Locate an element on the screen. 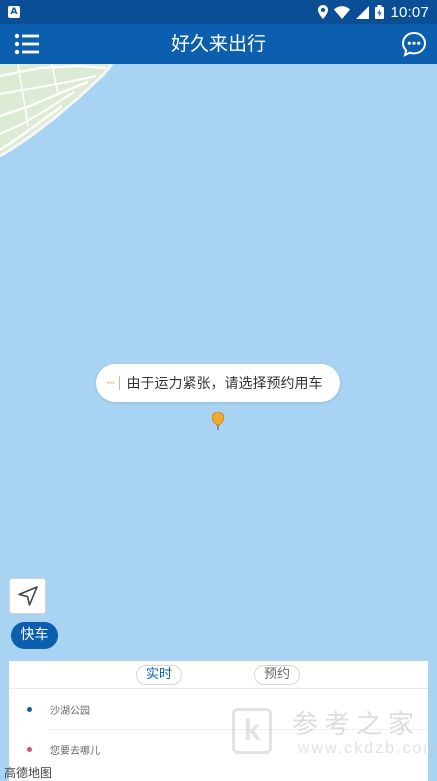  navigation-arrow-icon is located at coordinates (27, 596).